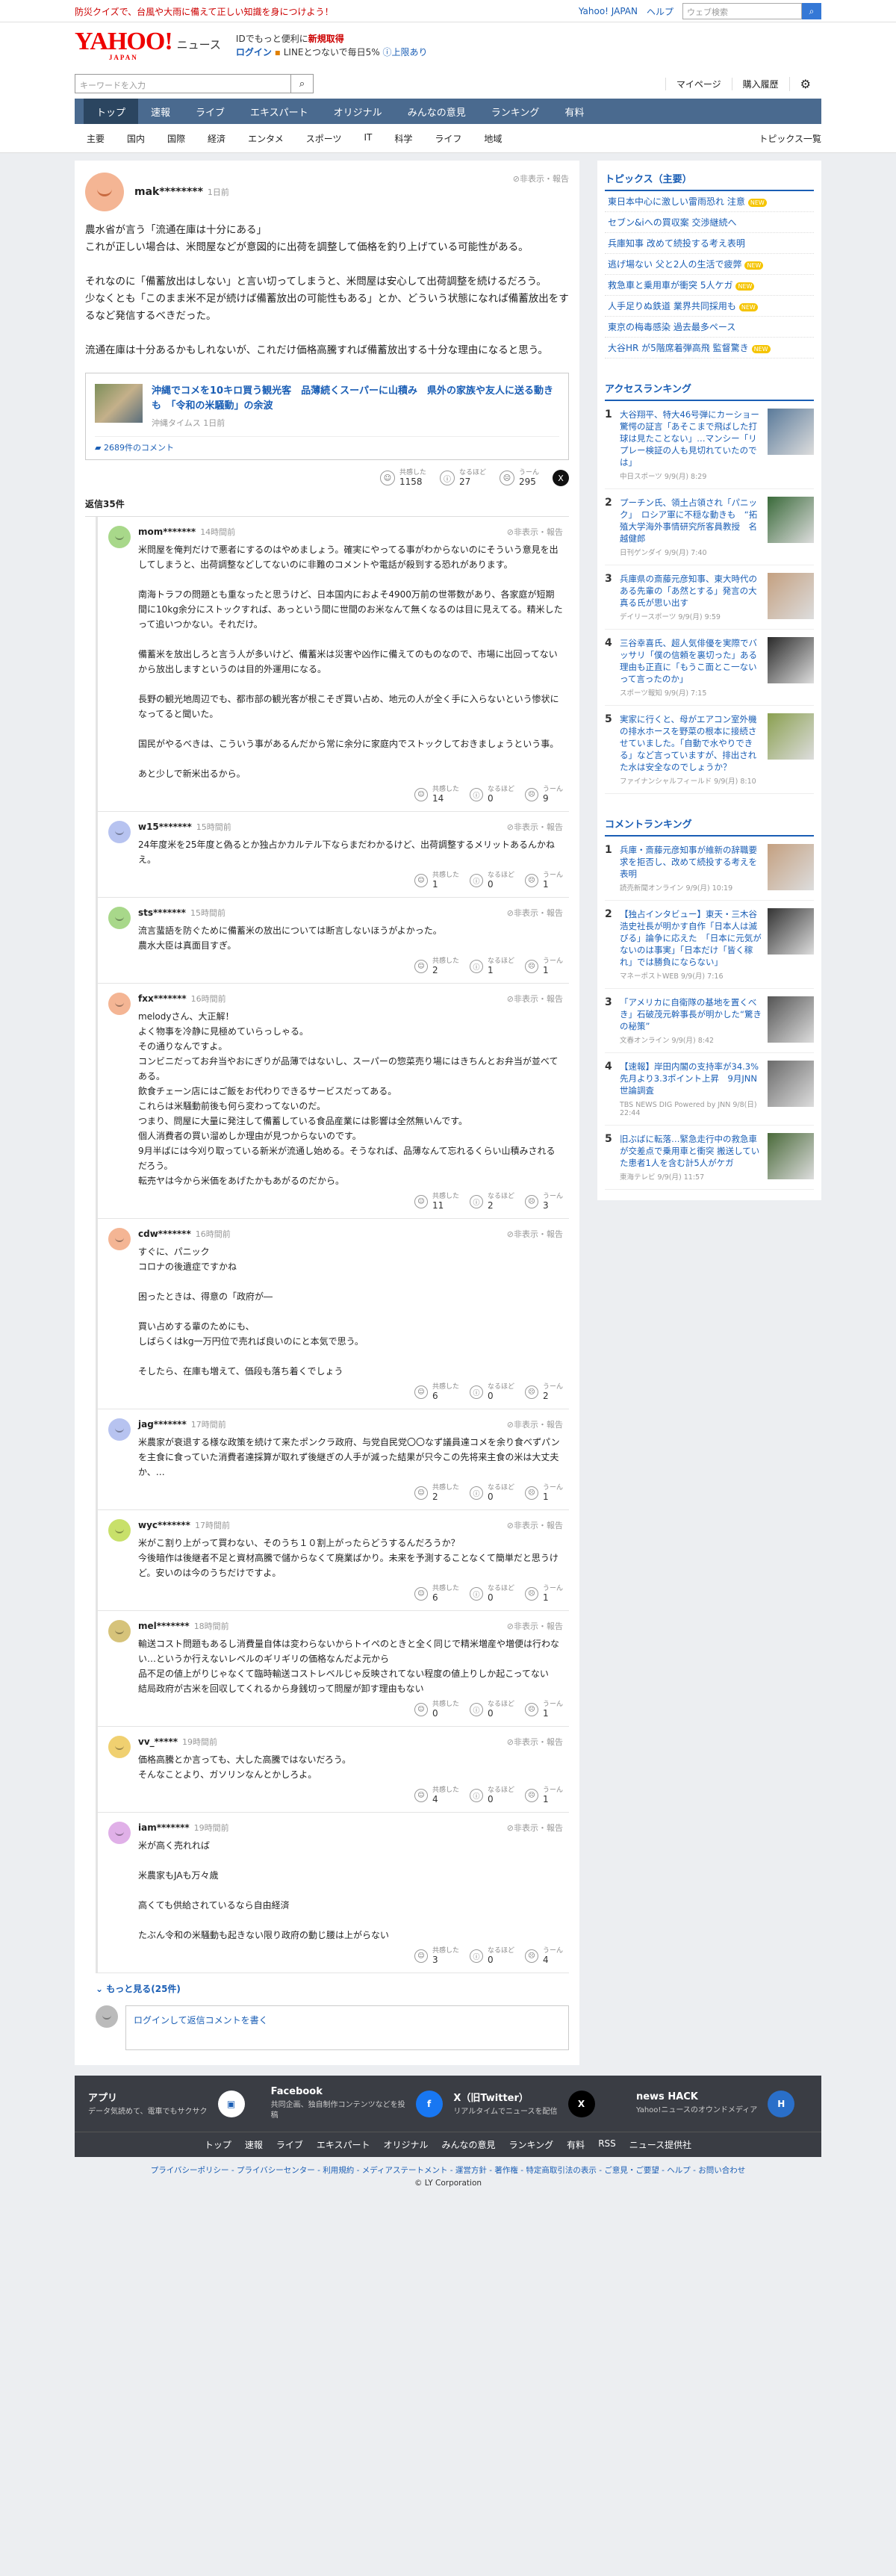 Image resolution: width=896 pixels, height=2576 pixels. Describe the element at coordinates (436, 1202) in the screenshot. I see `reaction-empathy: ☺ 共感した 11` at that location.